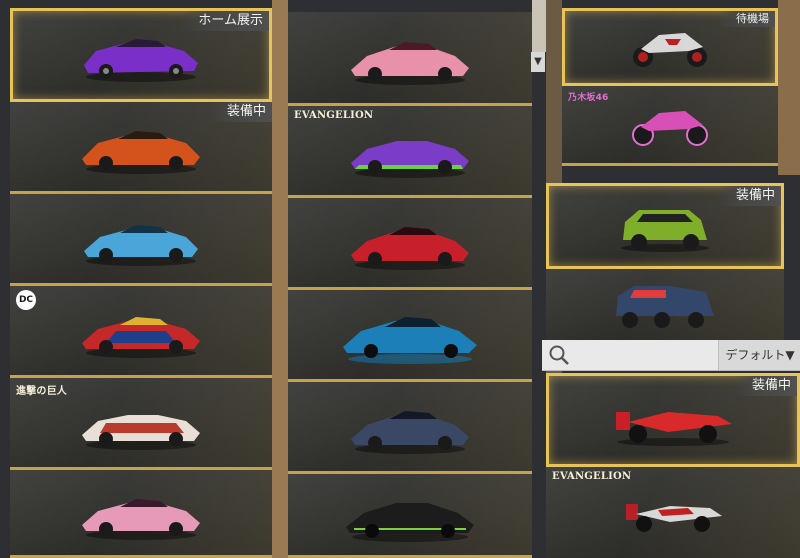 The height and width of the screenshot is (558, 800). Describe the element at coordinates (665, 231) in the screenshot. I see `green-suv-icon` at that location.